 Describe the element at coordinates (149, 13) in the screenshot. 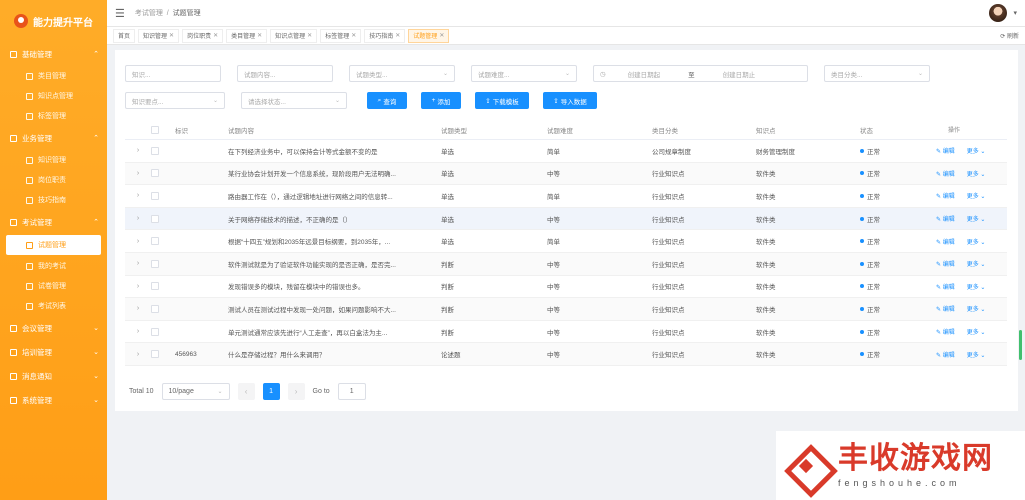

I see `breadcrumb-parent: 考试管理` at that location.